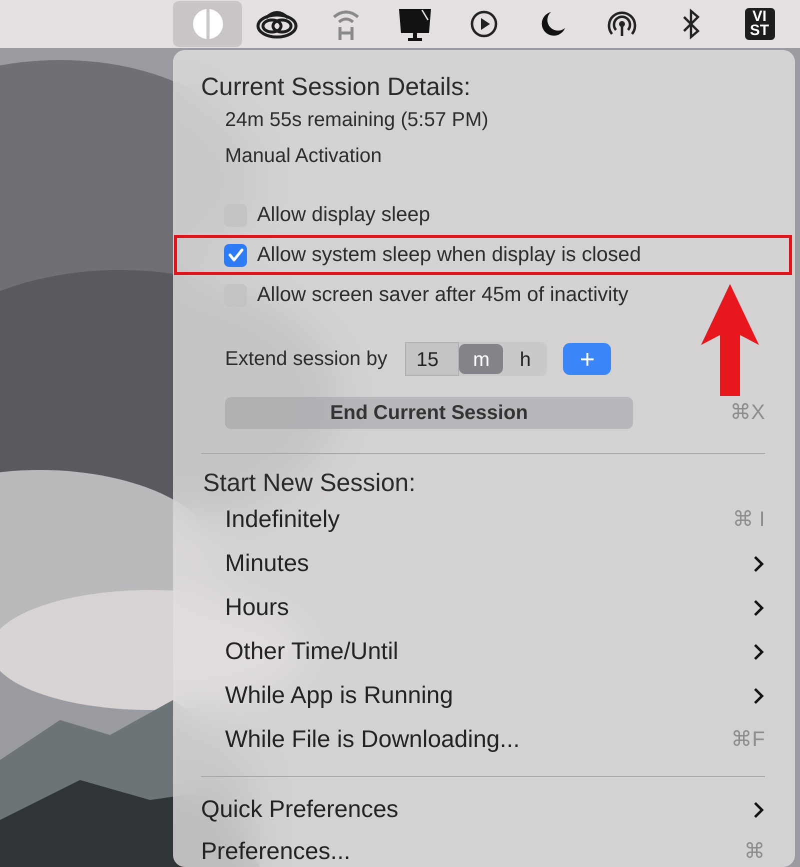 This screenshot has width=800, height=867. What do you see at coordinates (483, 696) in the screenshot?
I see `menu-item: While App is Running` at bounding box center [483, 696].